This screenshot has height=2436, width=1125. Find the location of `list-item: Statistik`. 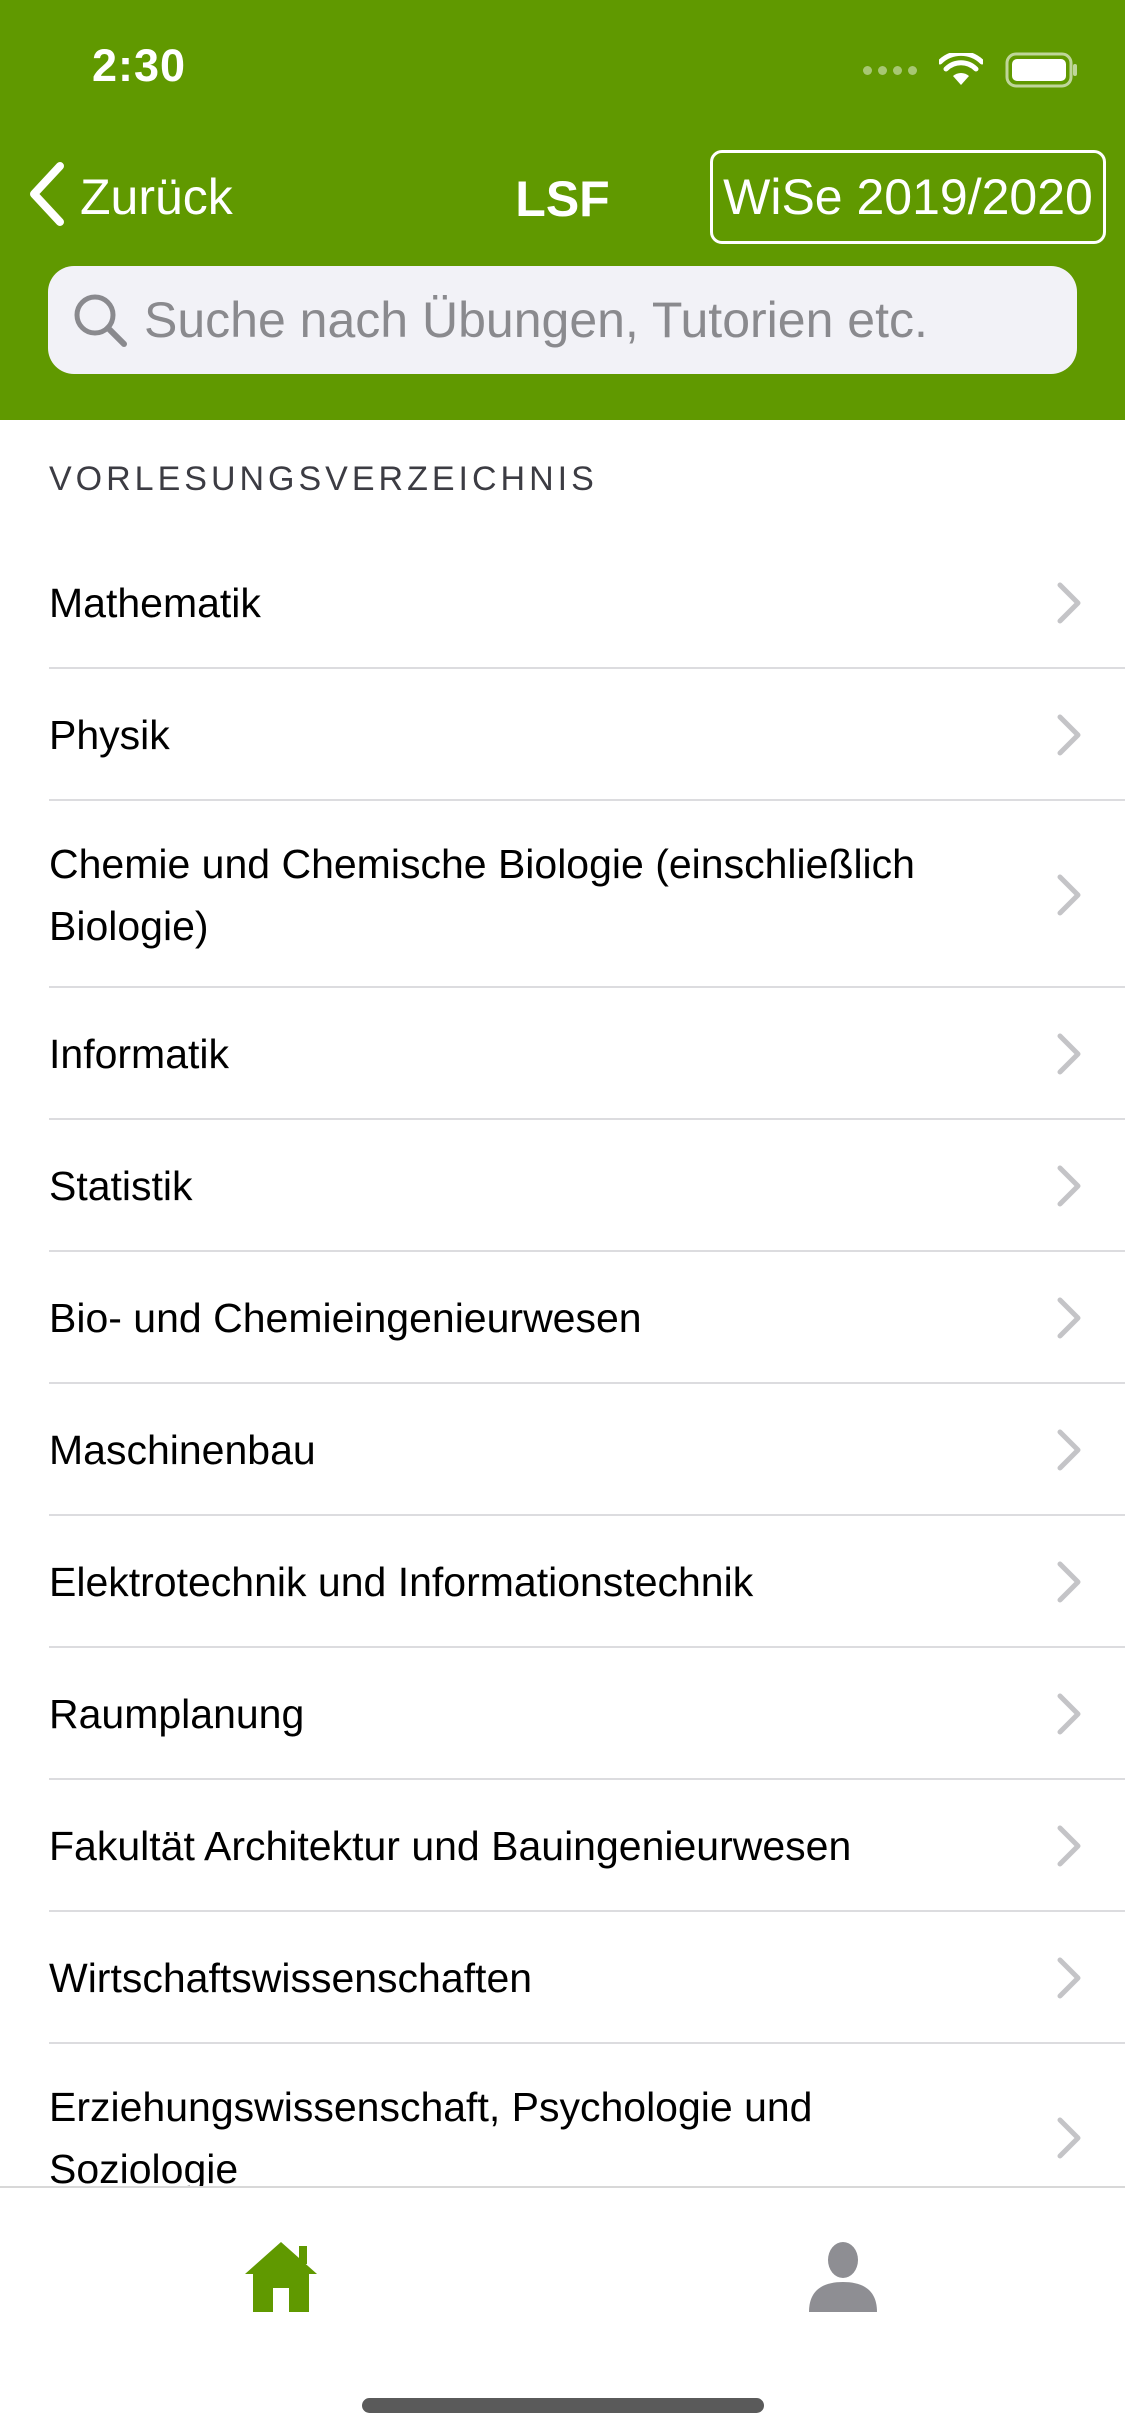

list-item: Statistik is located at coordinates (562, 1186).